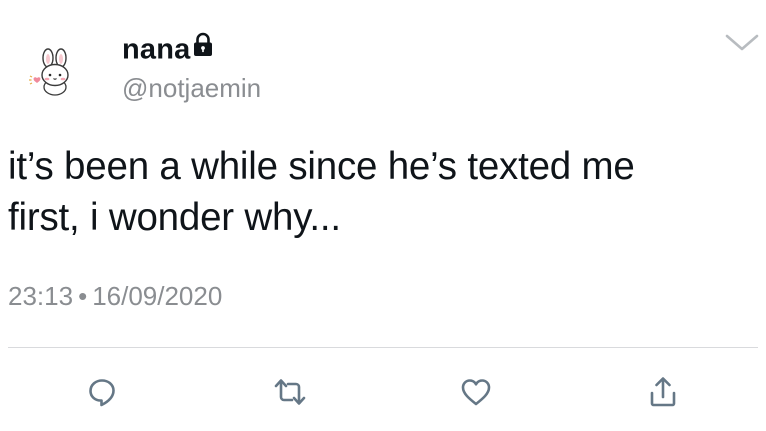 This screenshot has height=431, width=766. Describe the element at coordinates (157, 296) in the screenshot. I see `tweet-date: 16/09/2020` at that location.